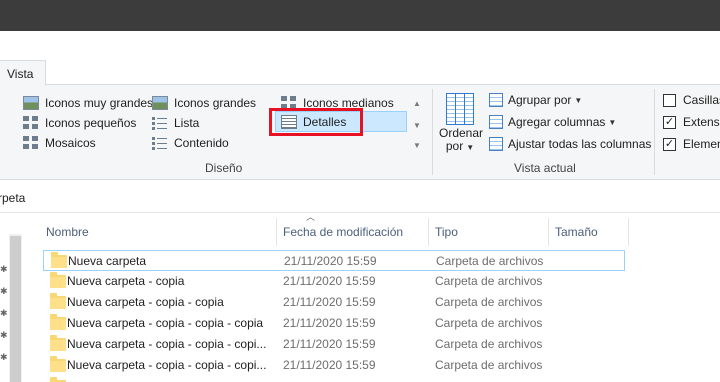 The width and height of the screenshot is (720, 382). Describe the element at coordinates (145, 302) in the screenshot. I see `file-name: Nueva carpeta - copia - copia` at that location.